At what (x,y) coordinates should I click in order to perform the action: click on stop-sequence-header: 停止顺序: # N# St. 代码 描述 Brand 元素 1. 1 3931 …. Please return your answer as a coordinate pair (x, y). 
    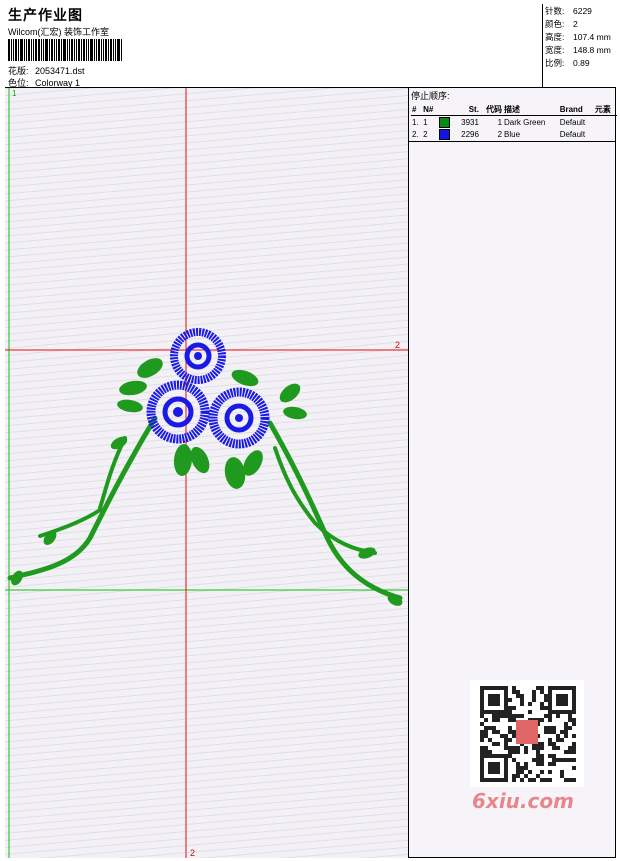
    Looking at the image, I should click on (513, 115).